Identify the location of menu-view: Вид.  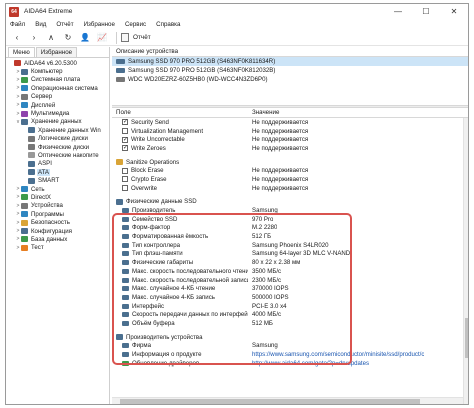
(40, 24).